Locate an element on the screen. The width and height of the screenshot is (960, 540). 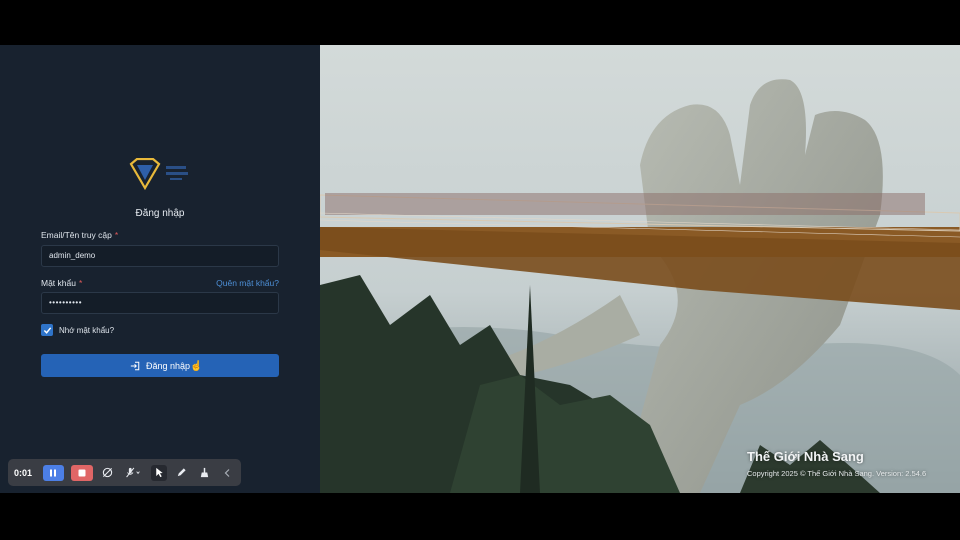
pointer-icon is located at coordinates (159, 472).